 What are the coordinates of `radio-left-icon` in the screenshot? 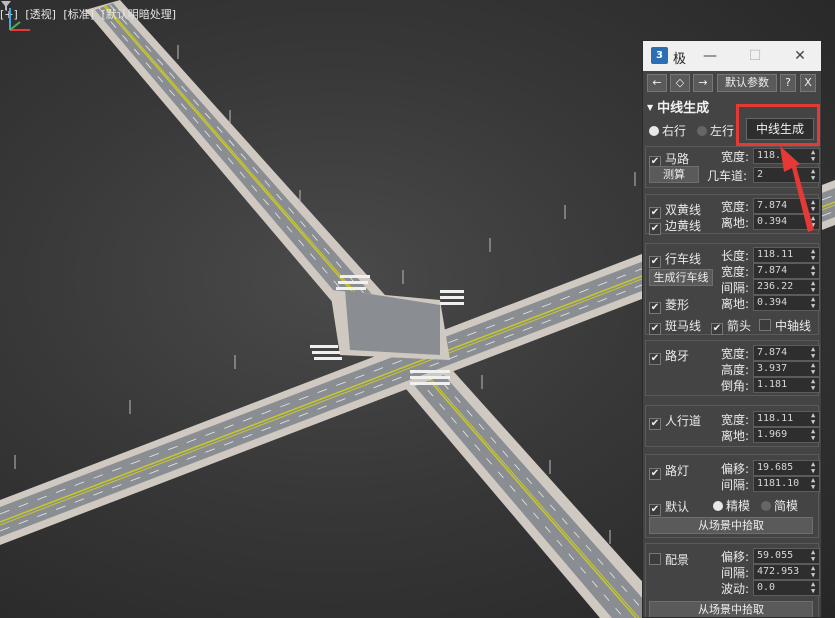 It's located at (702, 131).